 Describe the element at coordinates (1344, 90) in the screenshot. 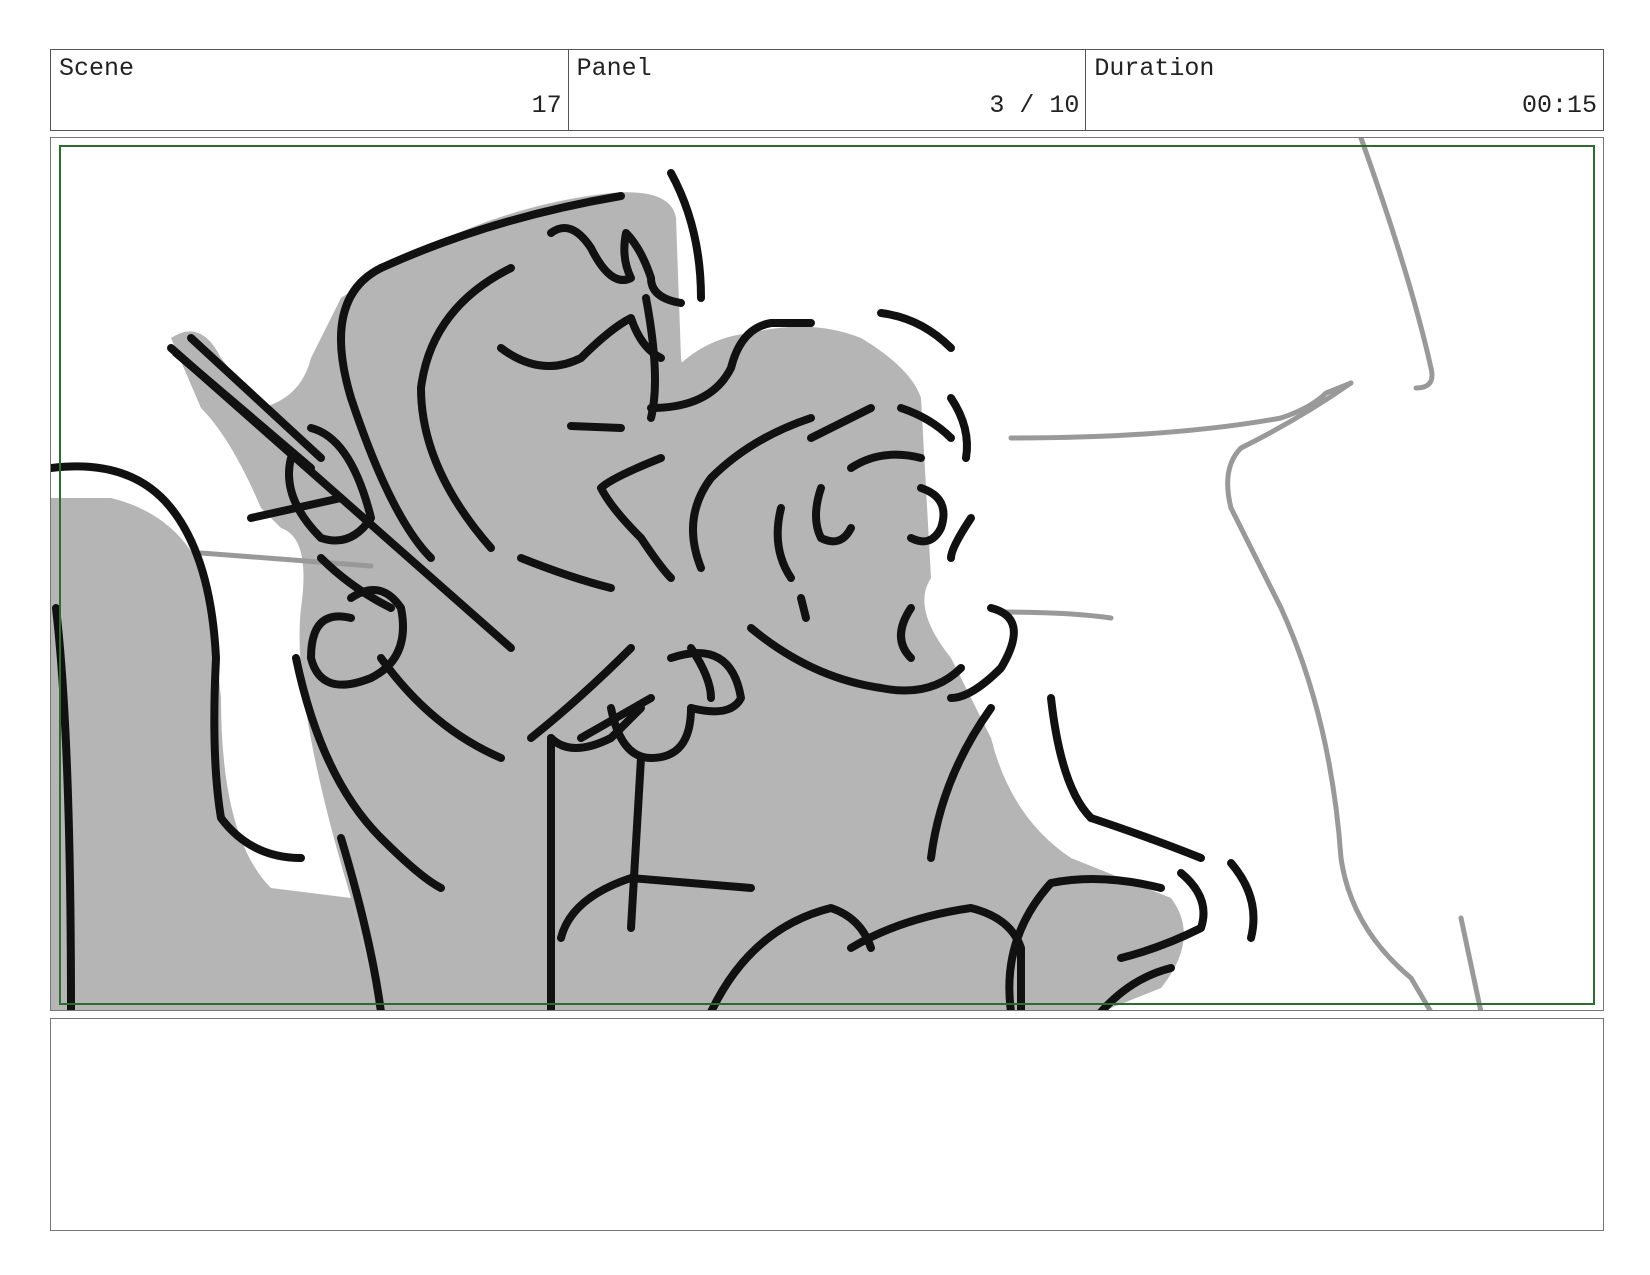

I see `duration-cell: Duration 00:15` at that location.